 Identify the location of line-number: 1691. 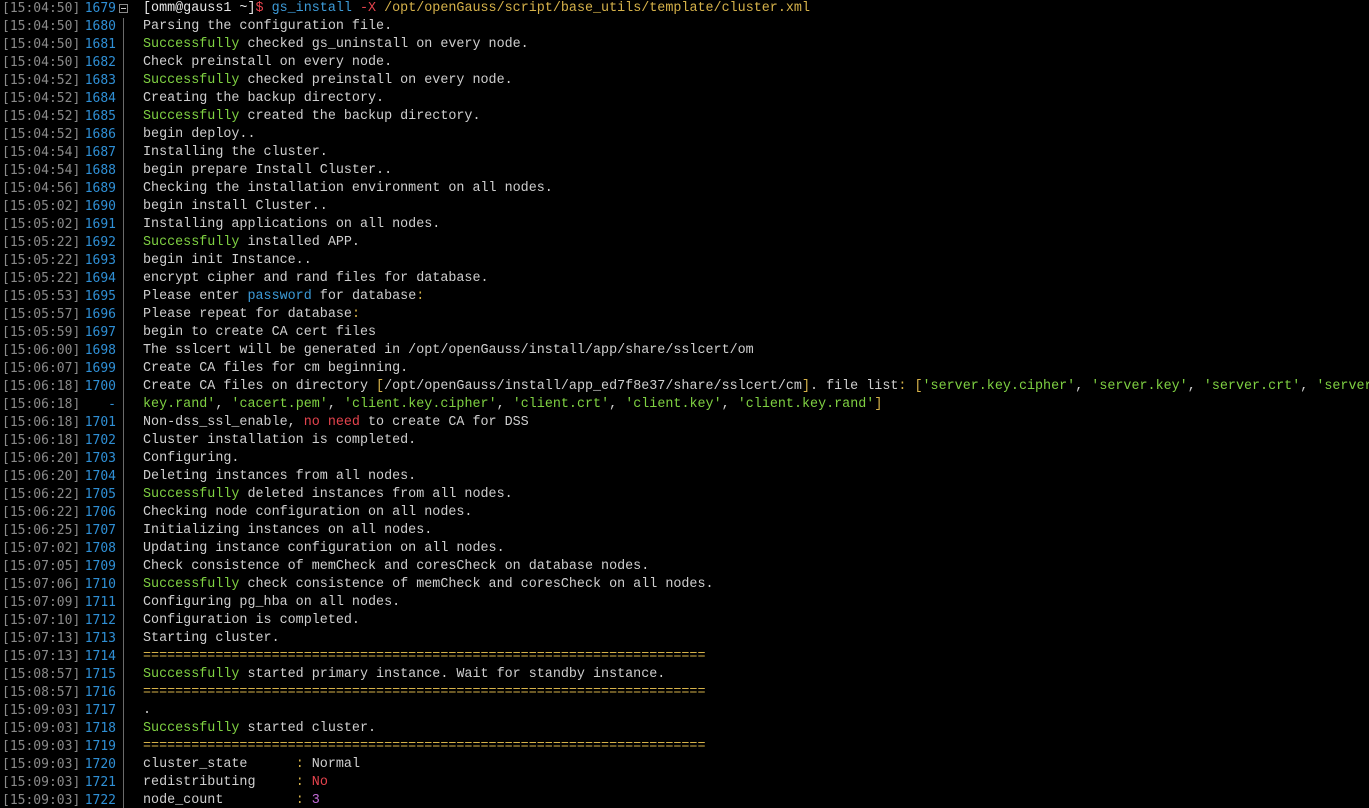
(100, 224).